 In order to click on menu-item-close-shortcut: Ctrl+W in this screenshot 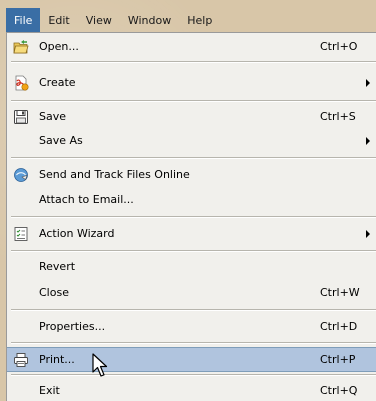, I will do `click(340, 292)`.